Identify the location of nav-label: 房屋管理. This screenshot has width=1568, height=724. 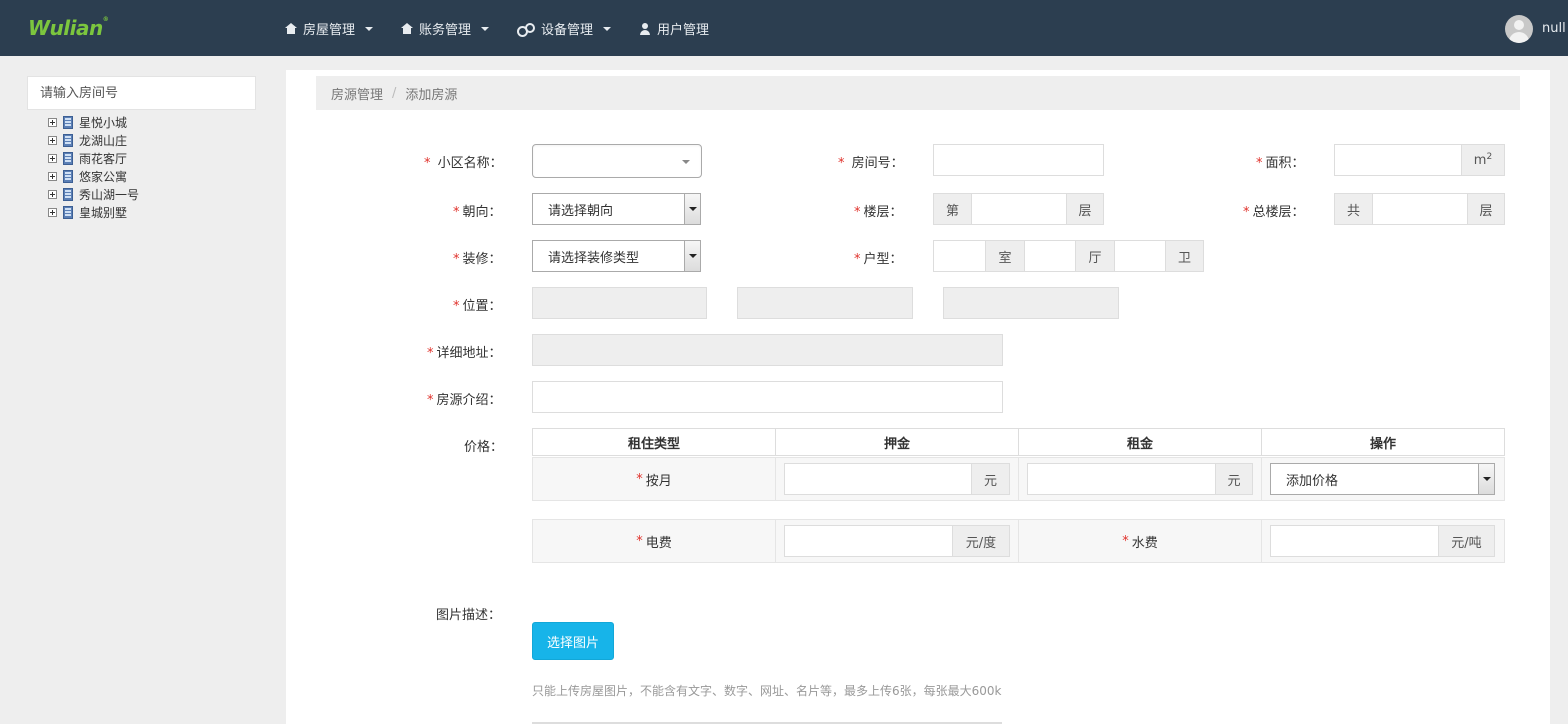
(329, 30).